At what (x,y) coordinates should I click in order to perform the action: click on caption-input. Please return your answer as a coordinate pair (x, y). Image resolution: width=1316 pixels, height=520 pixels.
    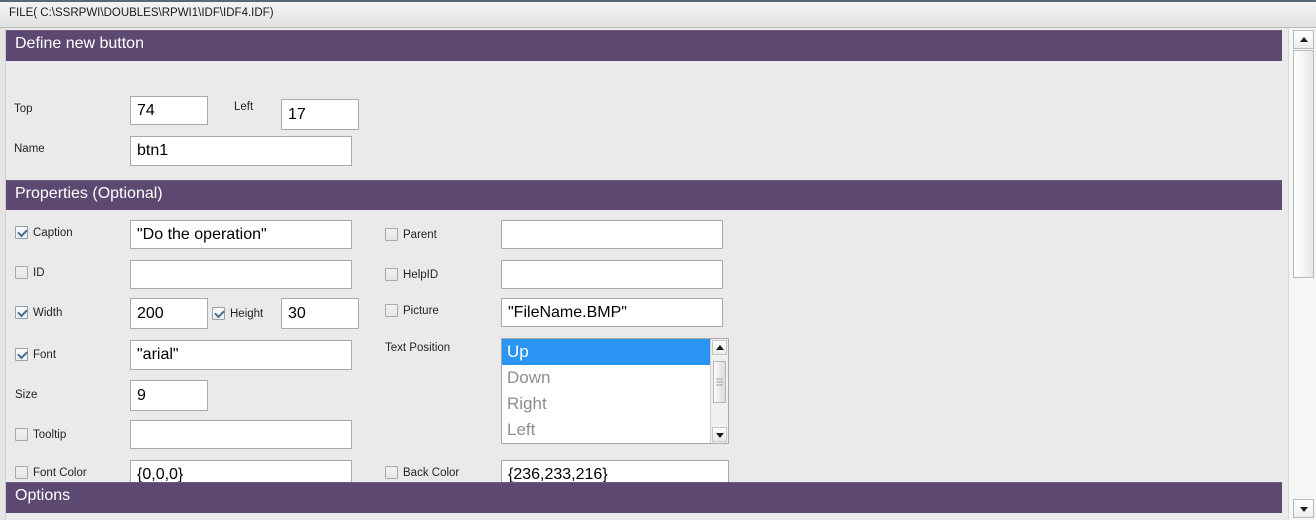
    Looking at the image, I should click on (241, 234).